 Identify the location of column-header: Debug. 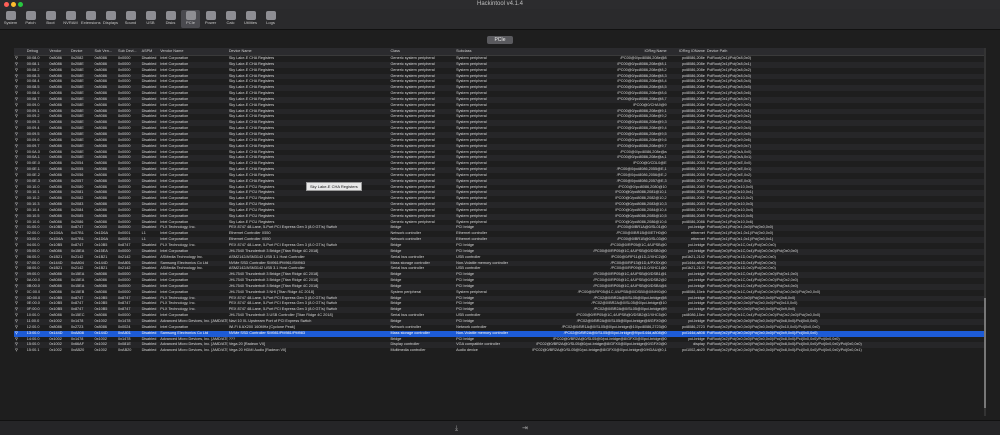
(37, 51).